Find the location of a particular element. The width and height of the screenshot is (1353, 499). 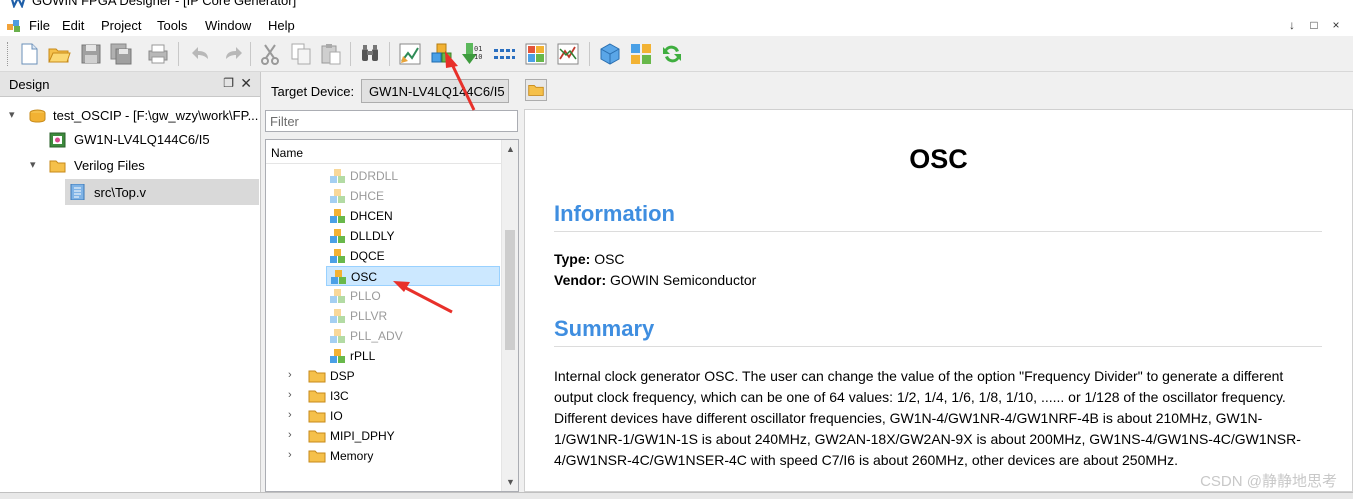

list-header: Name is located at coordinates (384, 152).